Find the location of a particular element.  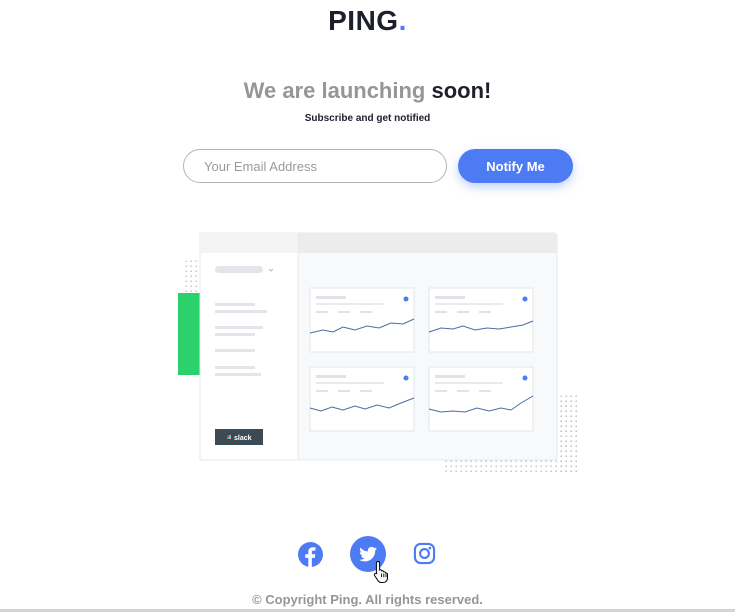

ping-logo: PING. is located at coordinates (367, 21).